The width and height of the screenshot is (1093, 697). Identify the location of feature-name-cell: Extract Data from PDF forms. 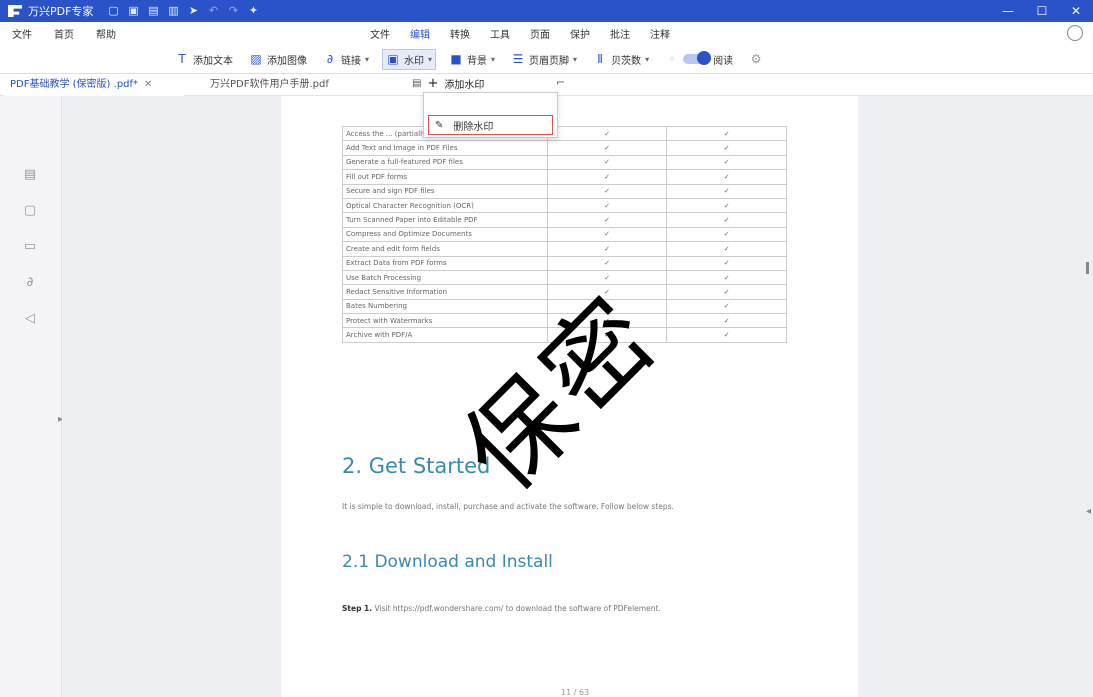
(445, 263).